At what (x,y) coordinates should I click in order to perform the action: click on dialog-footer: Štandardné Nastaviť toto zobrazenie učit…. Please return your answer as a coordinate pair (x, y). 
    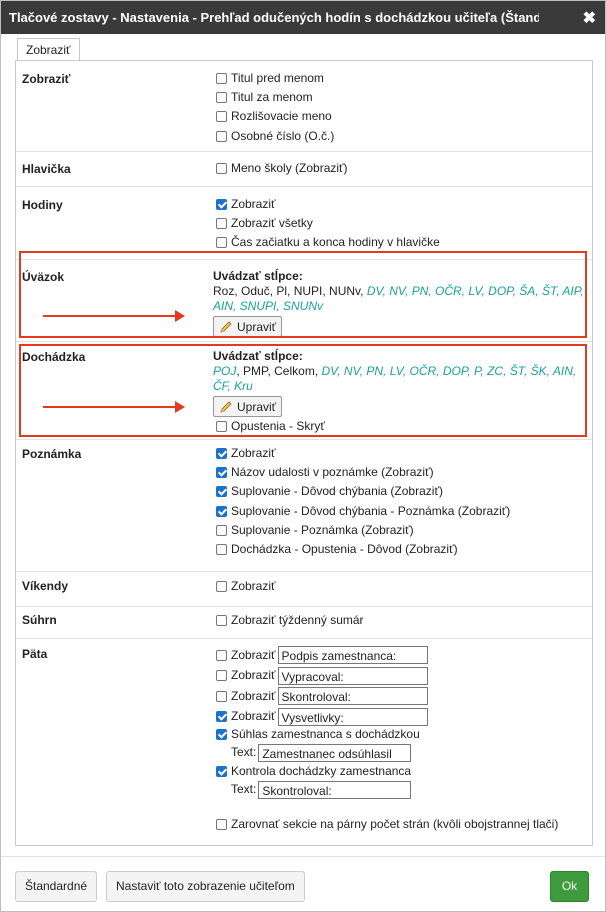
    Looking at the image, I should click on (303, 884).